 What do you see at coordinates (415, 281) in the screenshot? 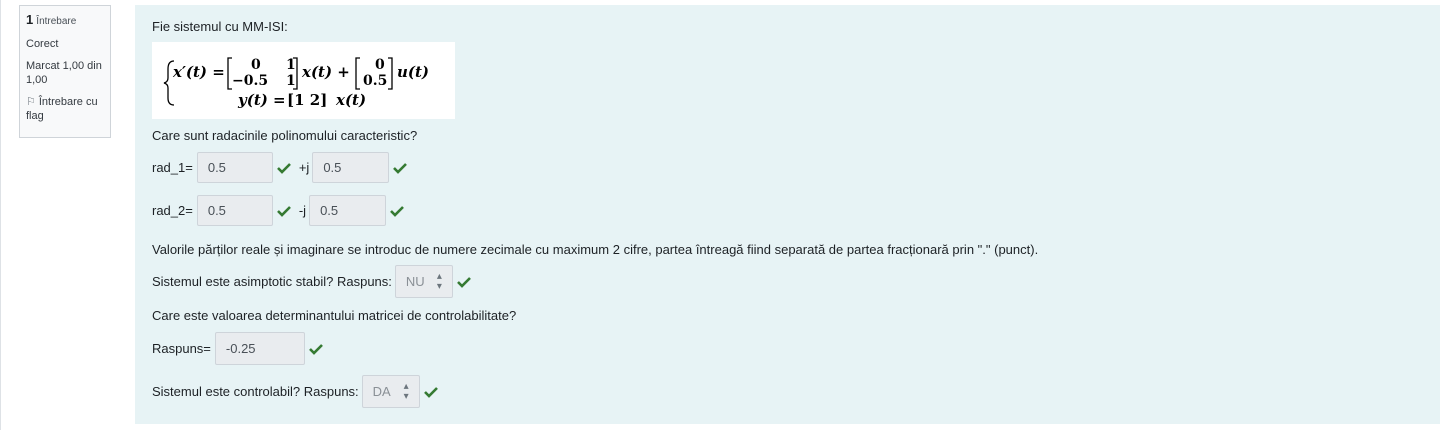
I see `stability-selected-value: NU` at bounding box center [415, 281].